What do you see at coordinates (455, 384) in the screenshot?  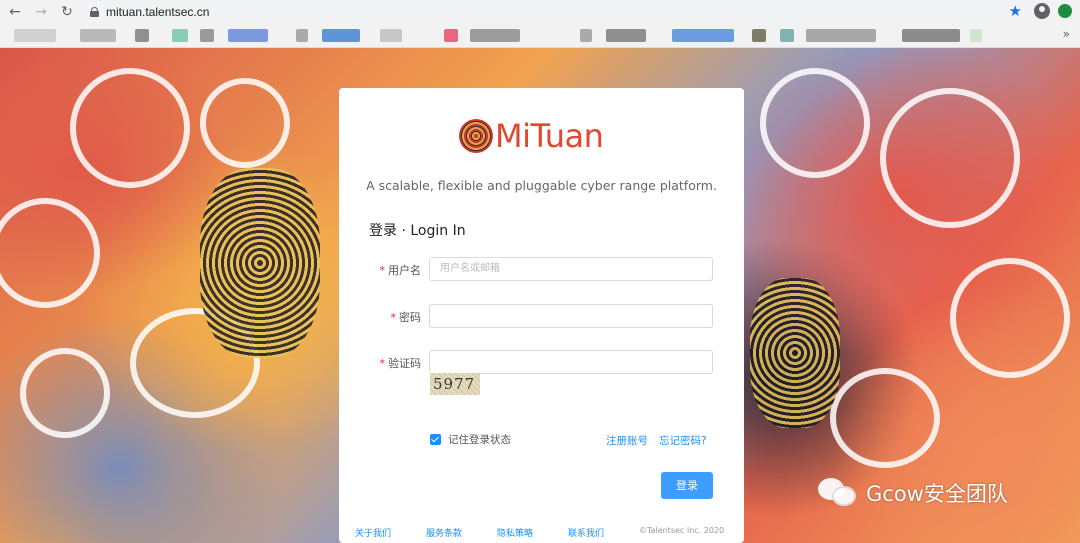 I see `captcha-image: 5977` at bounding box center [455, 384].